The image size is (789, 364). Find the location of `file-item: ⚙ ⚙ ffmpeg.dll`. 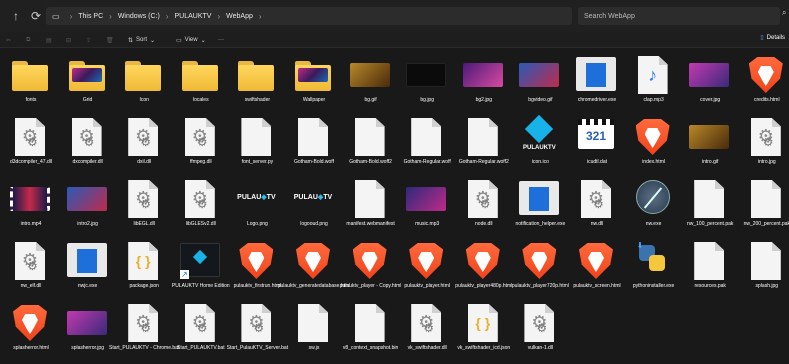

file-item: ⚙ ⚙ ffmpeg.dll is located at coordinates (196, 143).